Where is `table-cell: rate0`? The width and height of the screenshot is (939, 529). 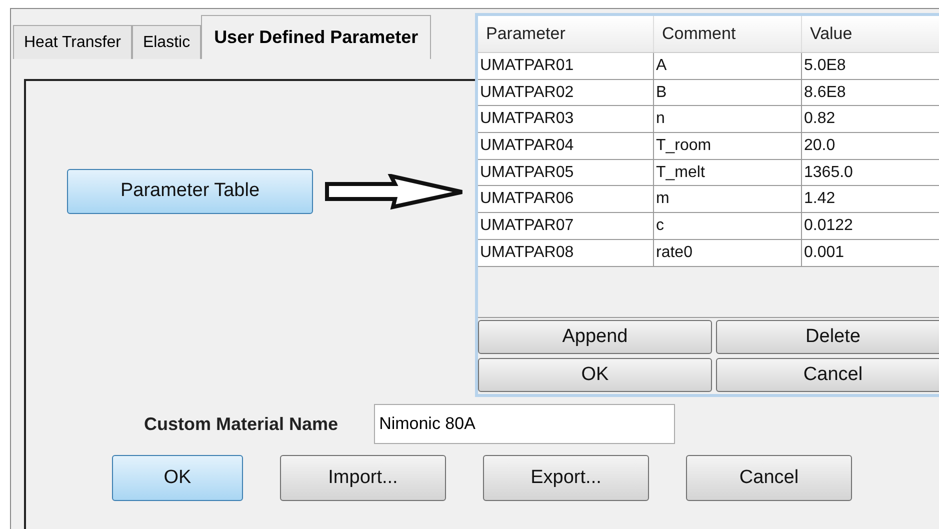 table-cell: rate0 is located at coordinates (728, 253).